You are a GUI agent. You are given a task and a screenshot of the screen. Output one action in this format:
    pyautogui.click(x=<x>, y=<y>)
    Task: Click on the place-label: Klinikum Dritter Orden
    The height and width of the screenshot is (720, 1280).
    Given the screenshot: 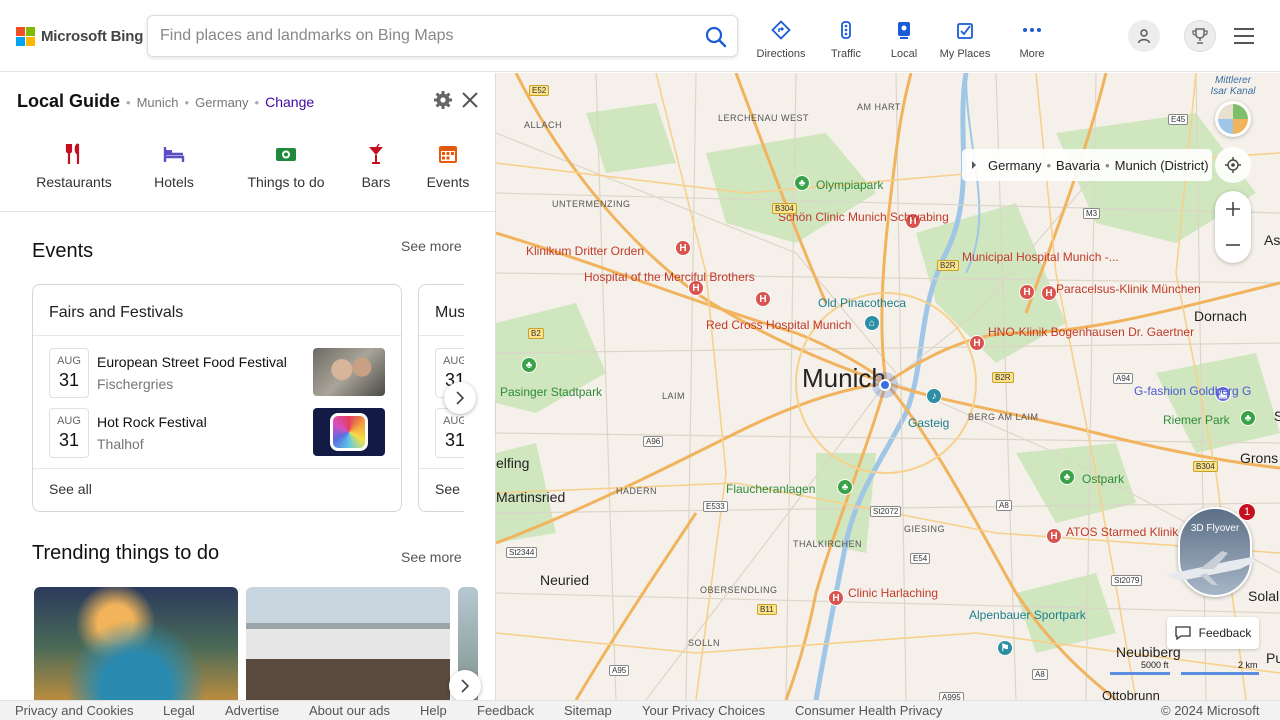 What is the action you would take?
    pyautogui.click(x=585, y=251)
    